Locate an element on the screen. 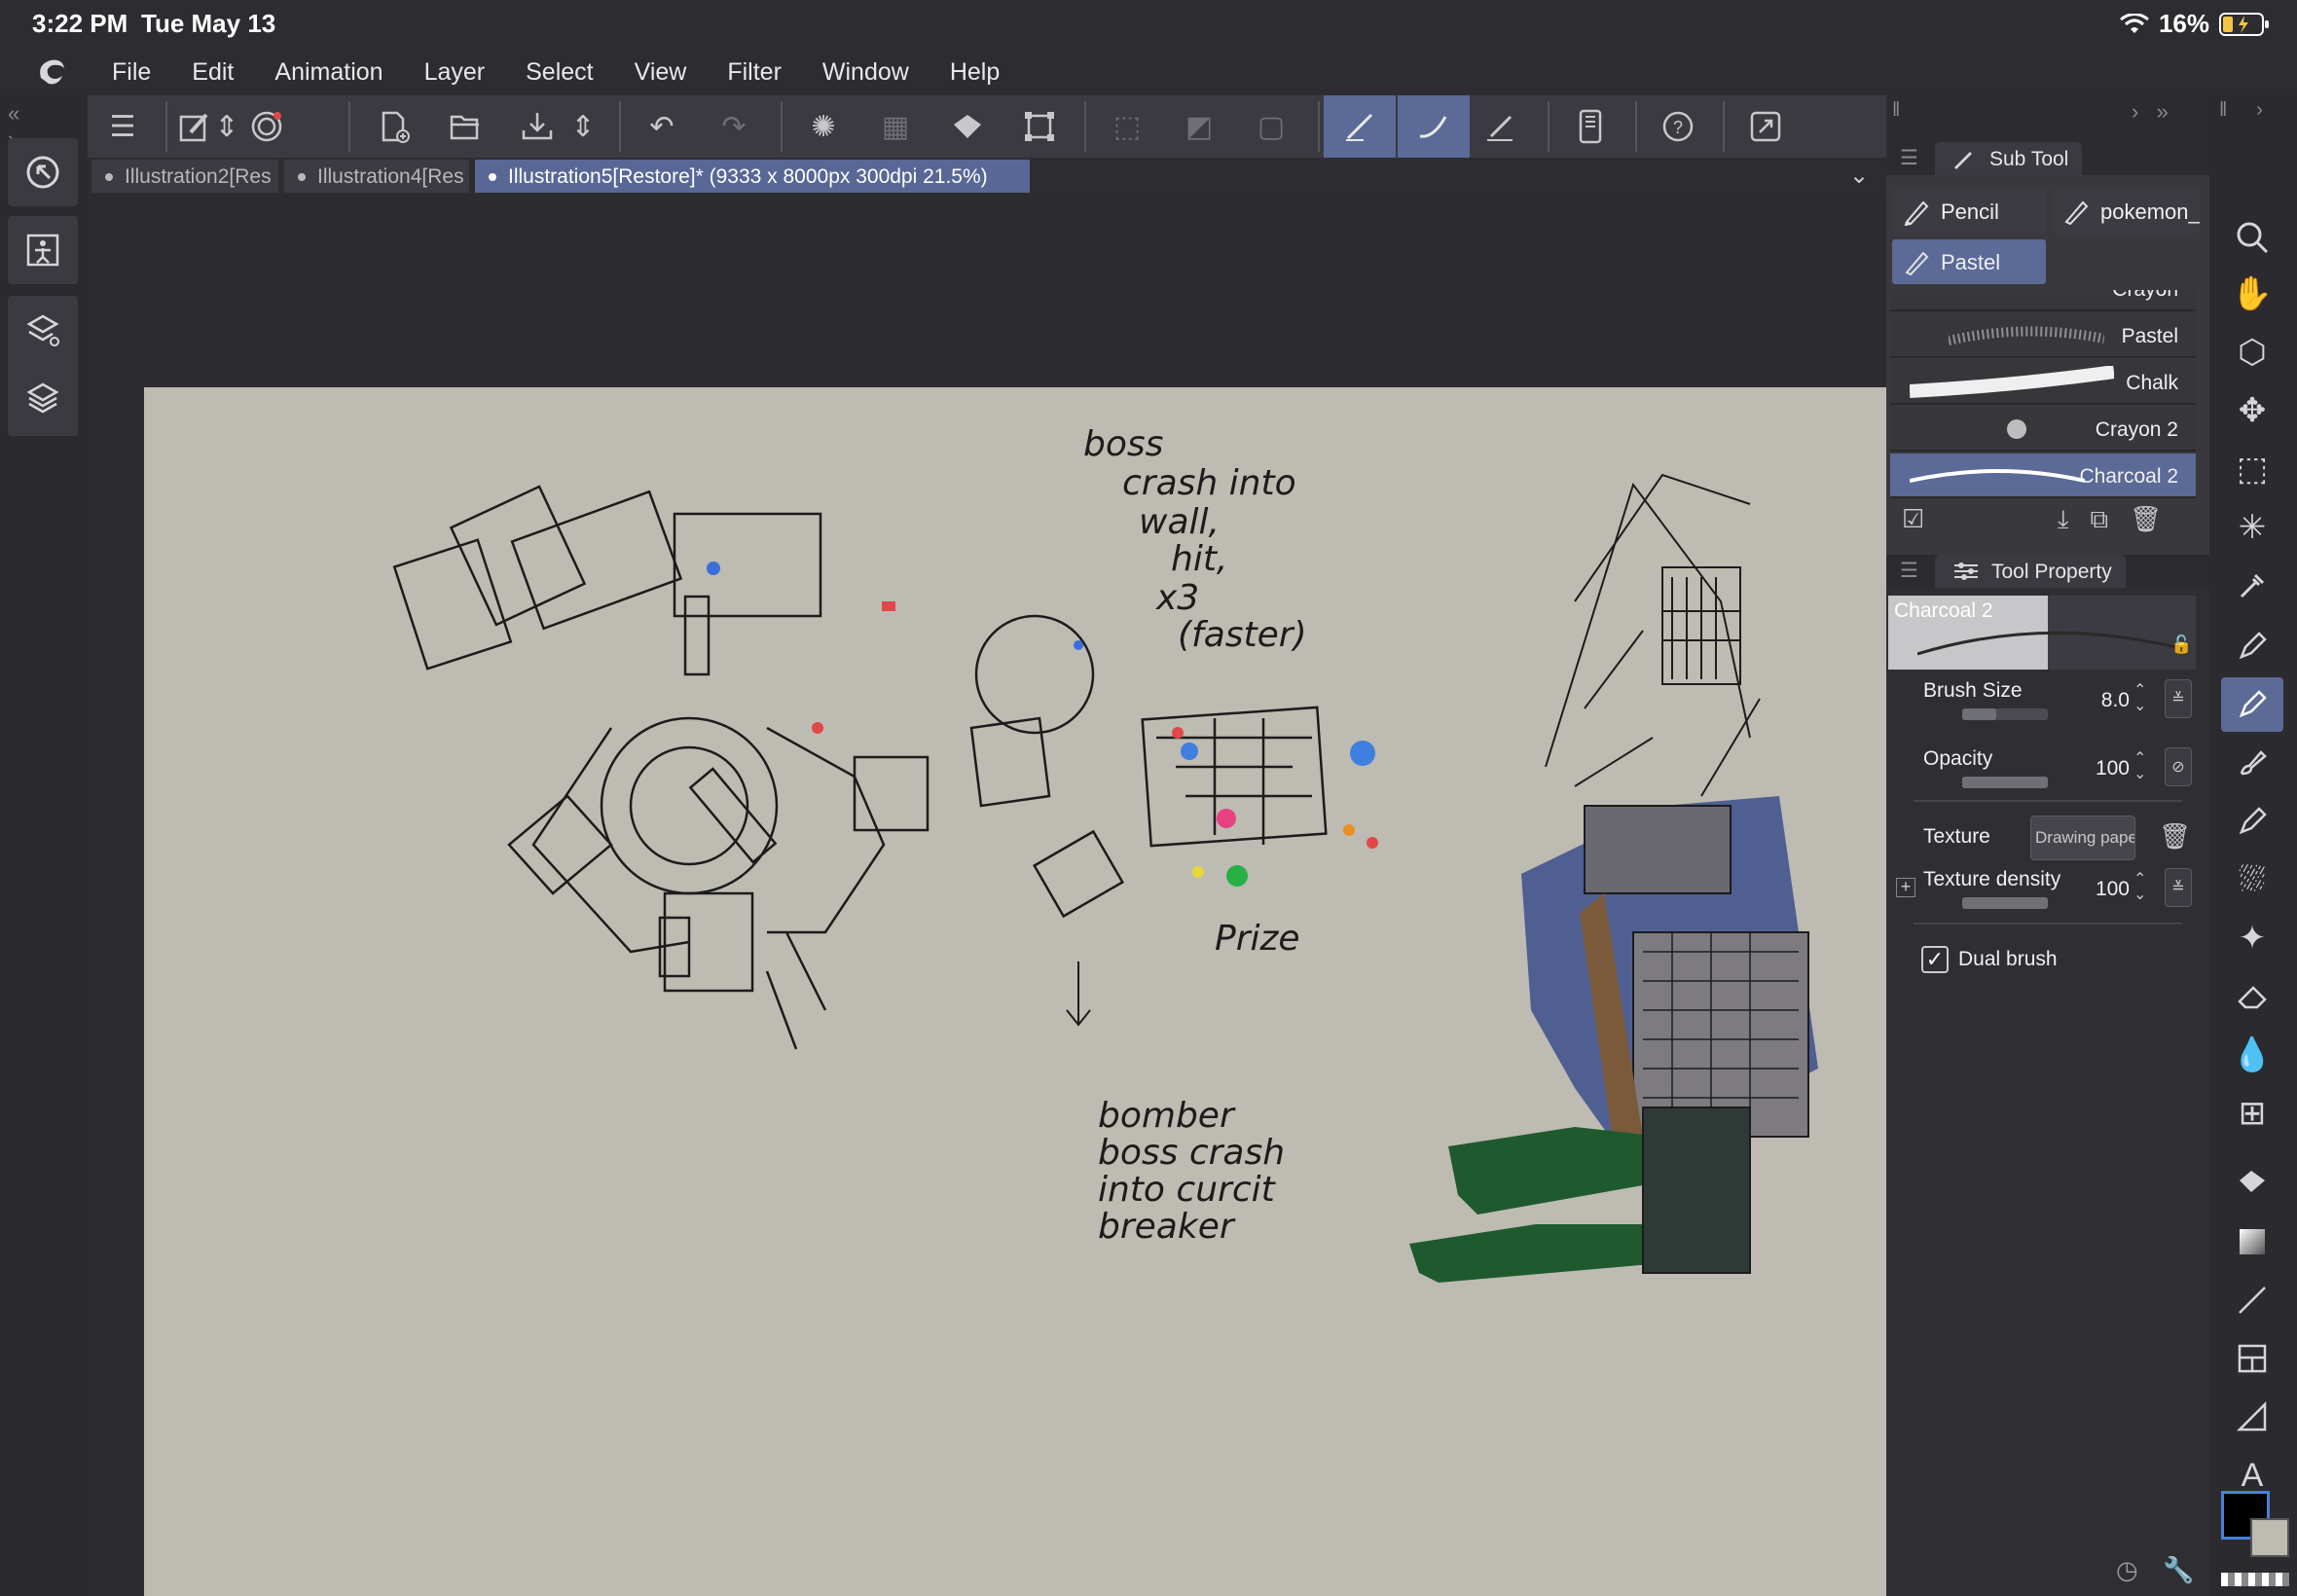  brush-list: Crayon Pastel Chalk Crayon 2 Charcoal 2 is located at coordinates (2042, 436).